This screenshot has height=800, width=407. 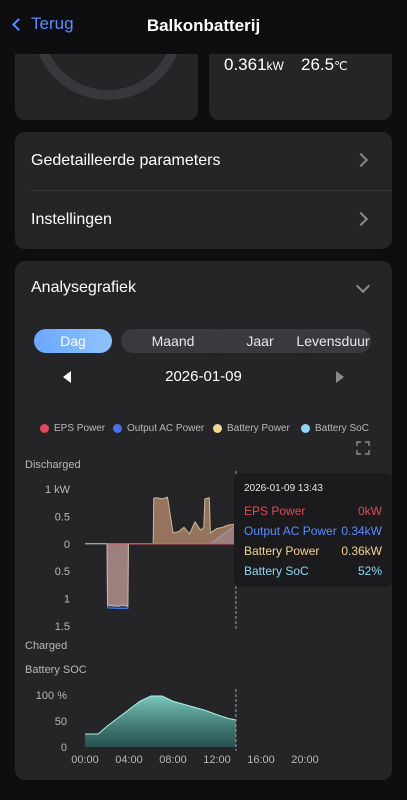 I want to click on legend-item-output-ac: Output AC Power, so click(x=158, y=428).